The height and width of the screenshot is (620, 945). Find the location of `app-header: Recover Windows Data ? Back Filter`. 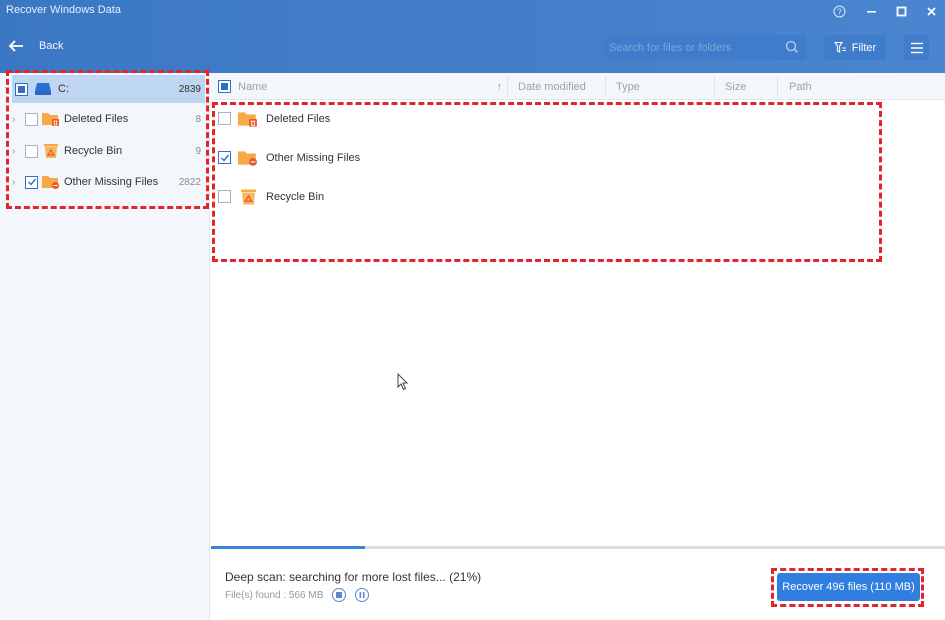

app-header: Recover Windows Data ? Back Filter is located at coordinates (472, 36).